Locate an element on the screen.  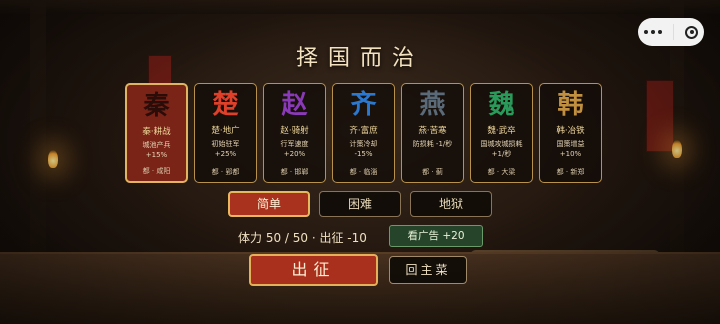
state-trait: 楚·地广 is located at coordinates (225, 131).